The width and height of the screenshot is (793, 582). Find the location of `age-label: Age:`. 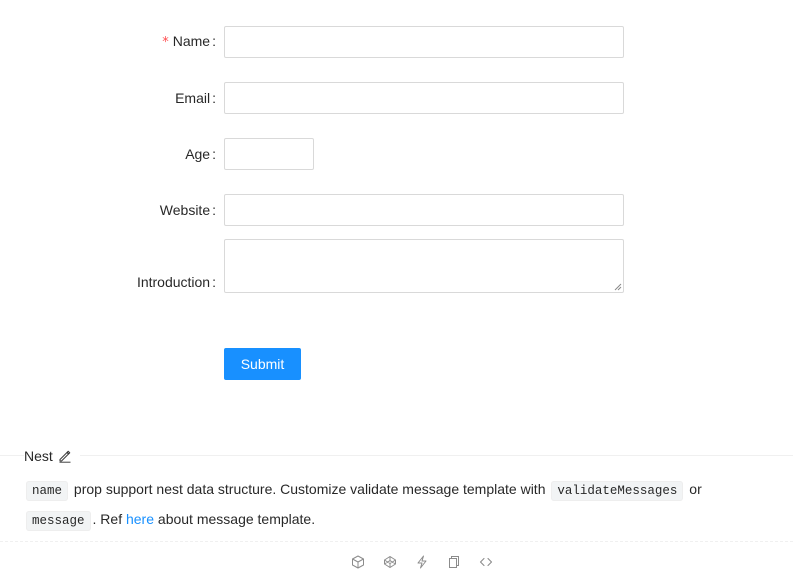

age-label: Age: is located at coordinates (200, 154).